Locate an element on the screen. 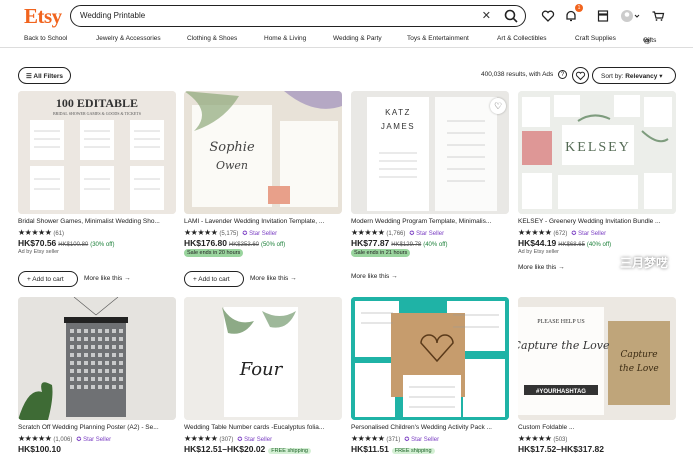  rating-row: ★★★★★ (61) is located at coordinates (97, 233).